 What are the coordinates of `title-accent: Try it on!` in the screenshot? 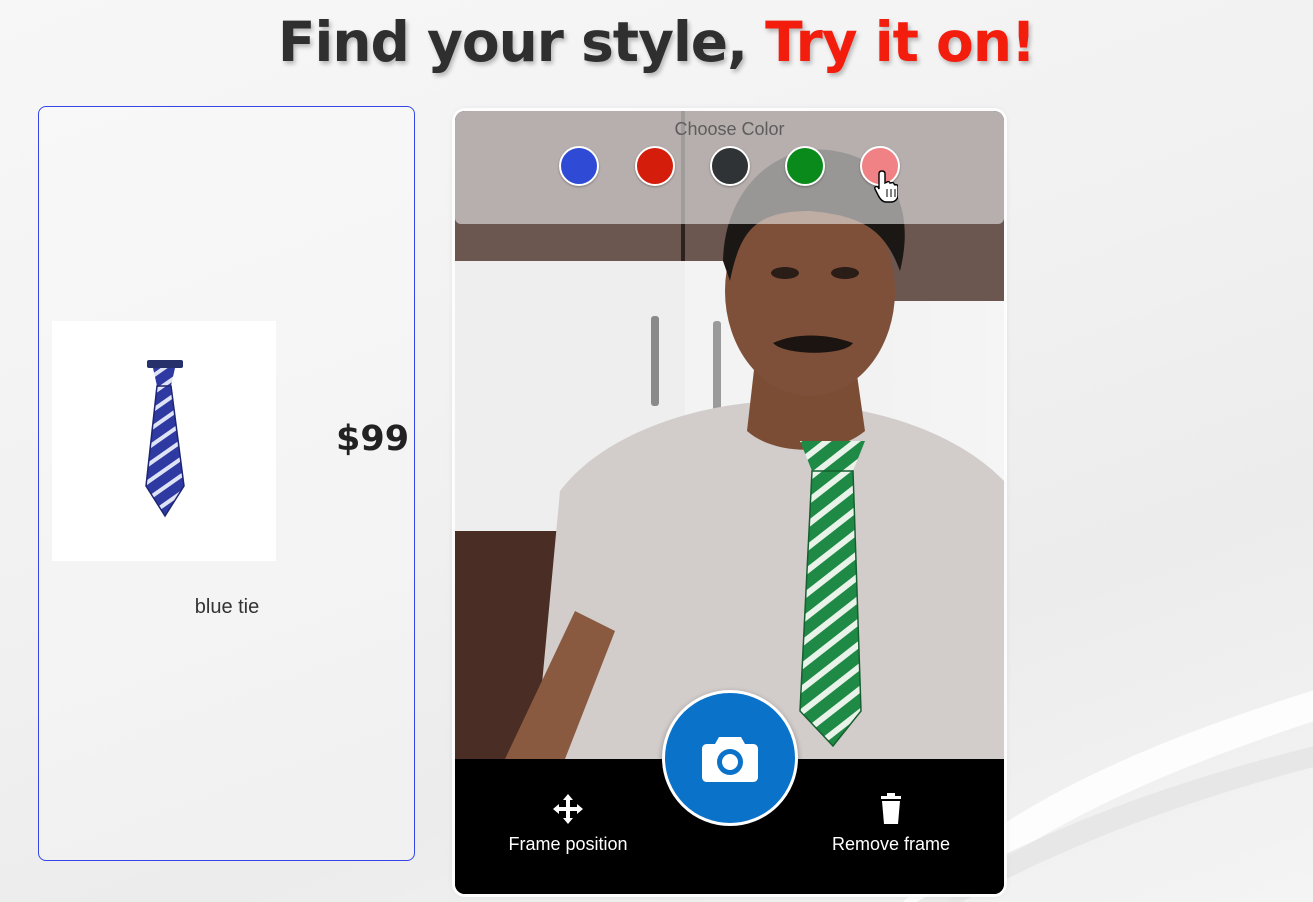 It's located at (900, 42).